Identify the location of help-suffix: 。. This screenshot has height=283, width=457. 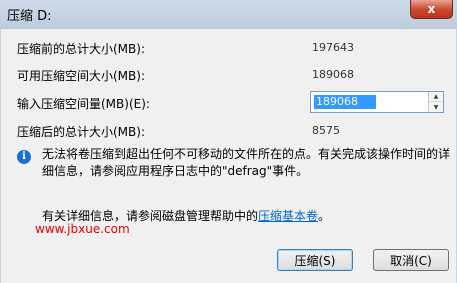
(324, 216).